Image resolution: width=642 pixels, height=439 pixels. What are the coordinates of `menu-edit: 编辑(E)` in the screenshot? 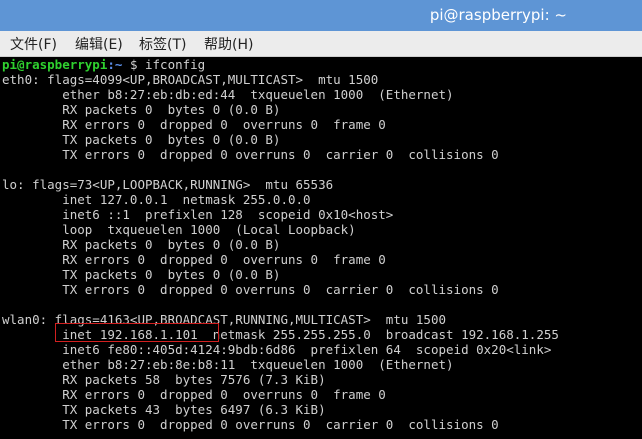 It's located at (99, 44).